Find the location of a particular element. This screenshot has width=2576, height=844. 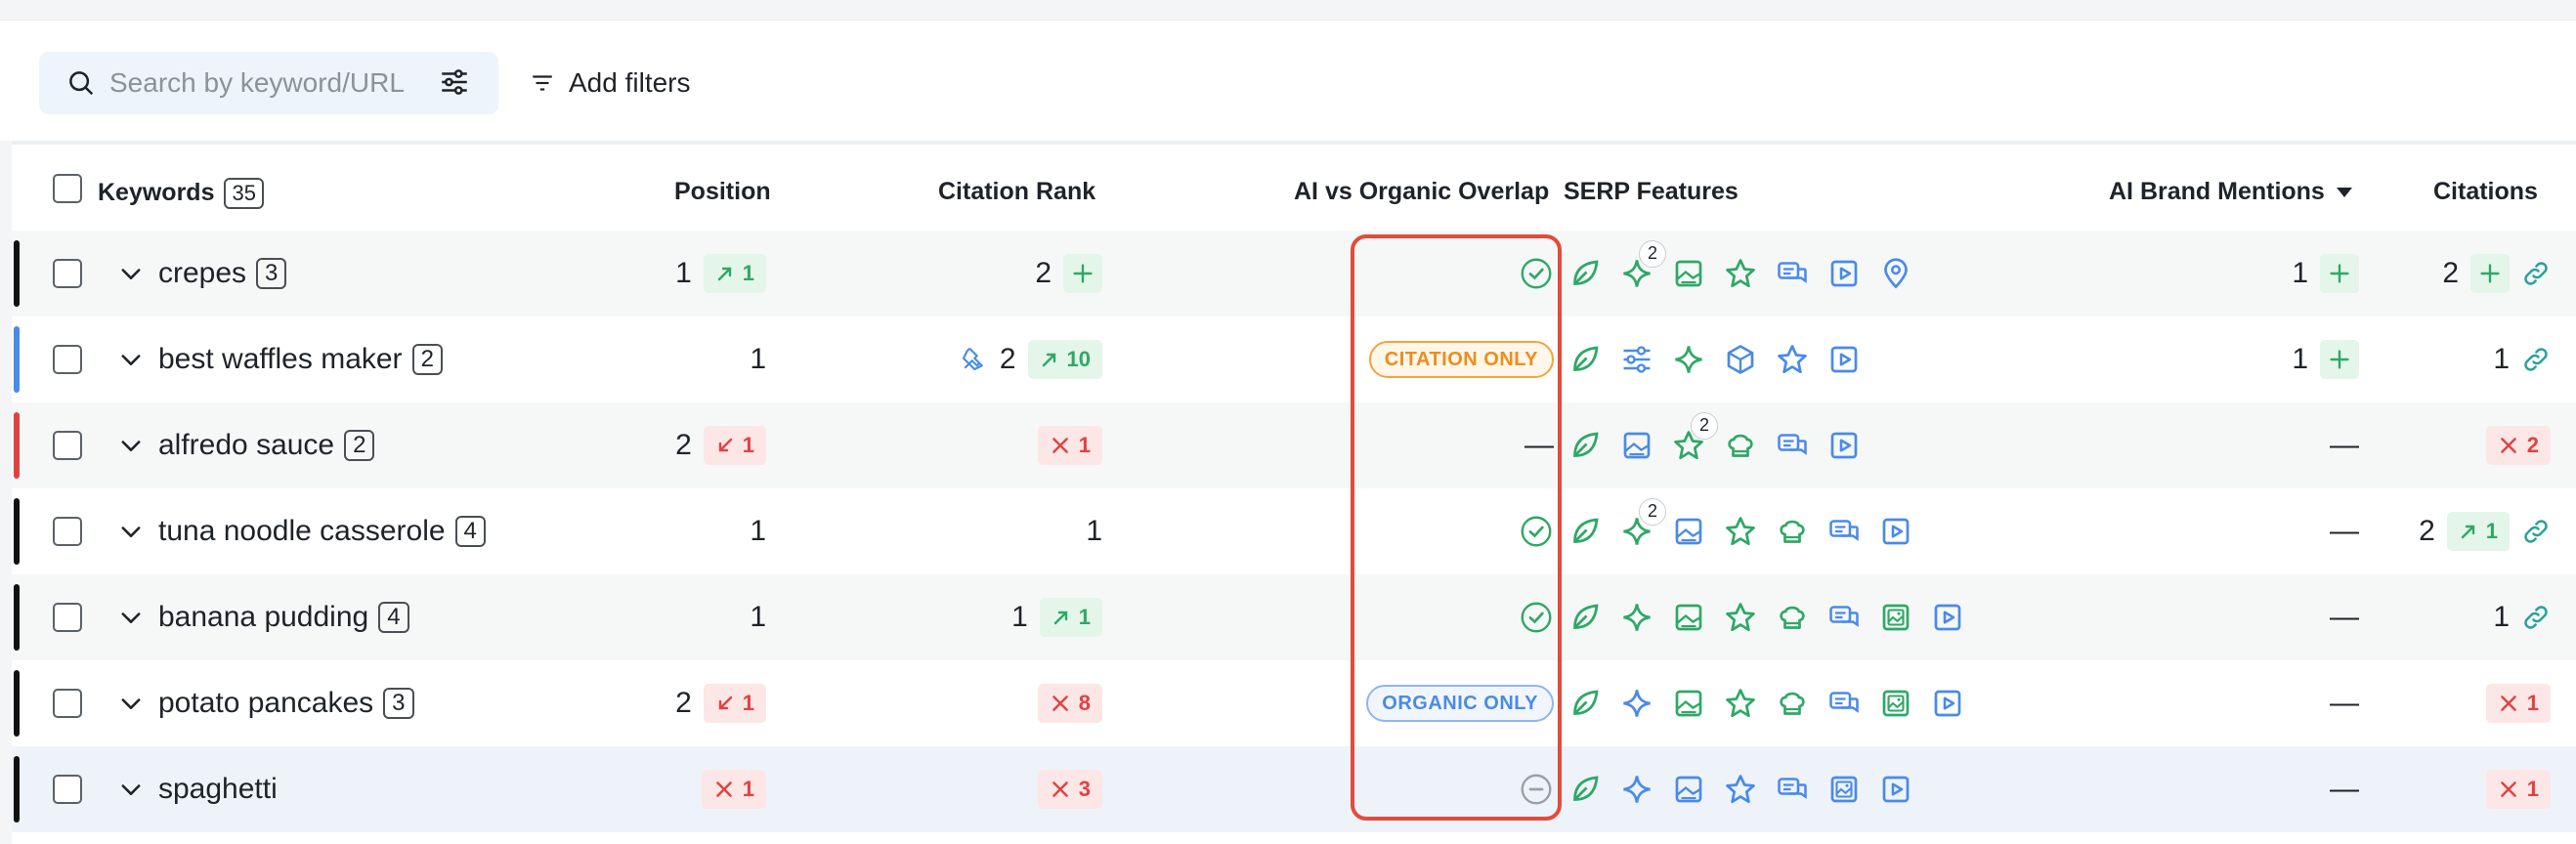

keyword-cell: alfredo sauce 2 is located at coordinates (267, 445).